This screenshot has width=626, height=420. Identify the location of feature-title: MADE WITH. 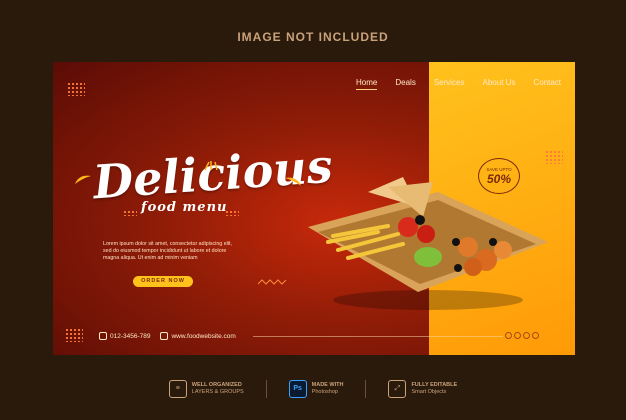
(327, 385).